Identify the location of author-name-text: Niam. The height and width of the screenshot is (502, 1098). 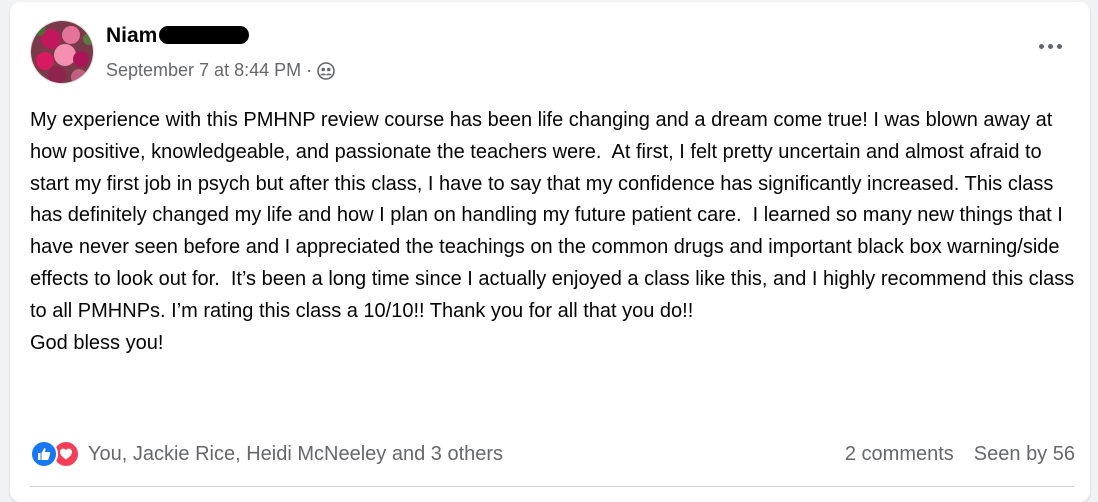
(131, 35).